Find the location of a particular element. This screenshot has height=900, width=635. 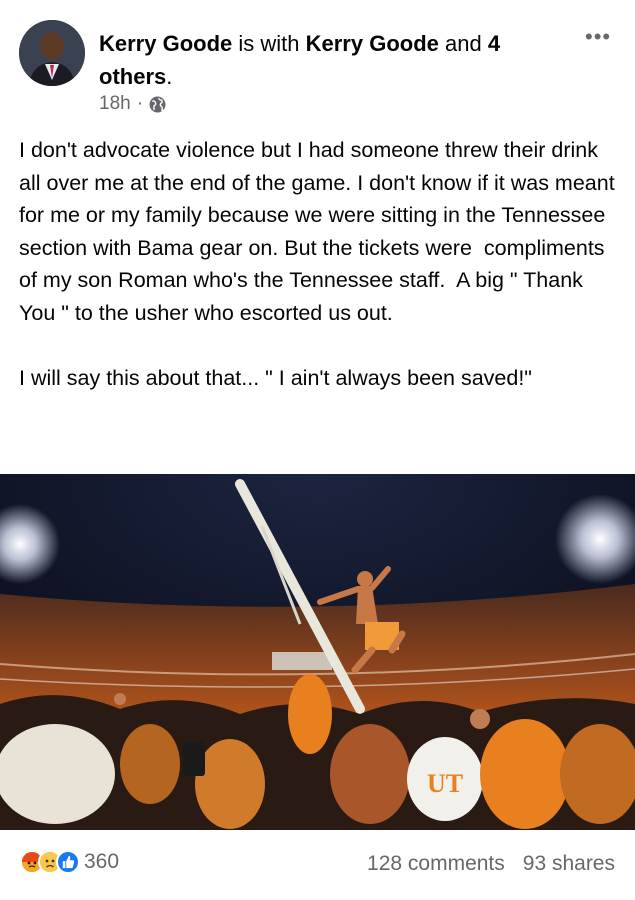

avatar is located at coordinates (52, 53).